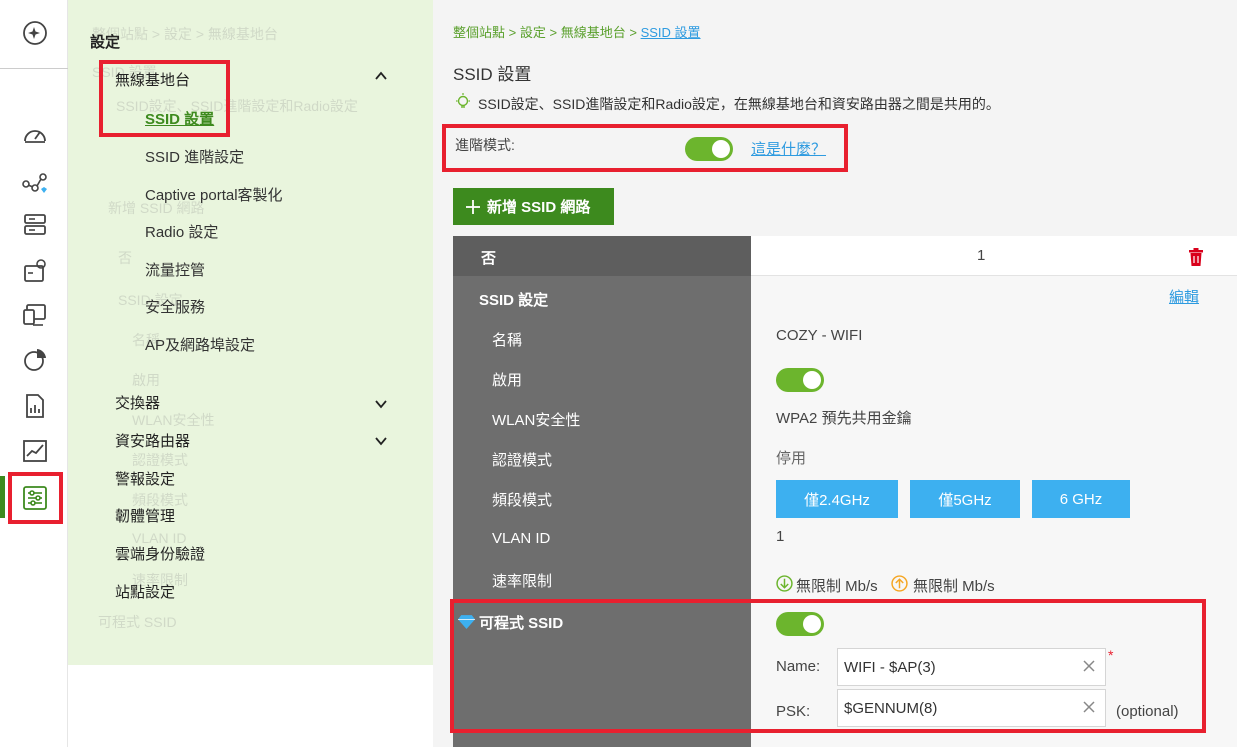 This screenshot has width=1237, height=747. What do you see at coordinates (160, 553) in the screenshot?
I see `menu-item-cloud-auth: 雲端身份驗證` at bounding box center [160, 553].